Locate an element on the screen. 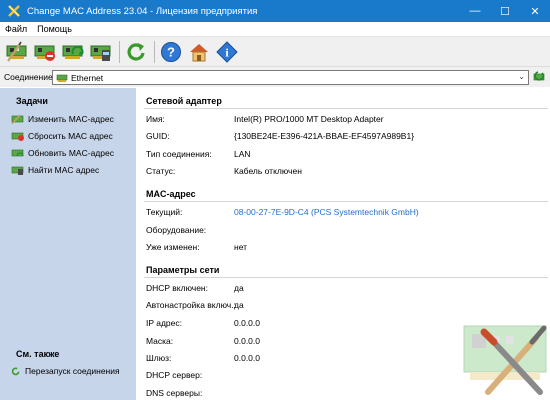 This screenshot has height=400, width=550. find-mac-button is located at coordinates (101, 52).